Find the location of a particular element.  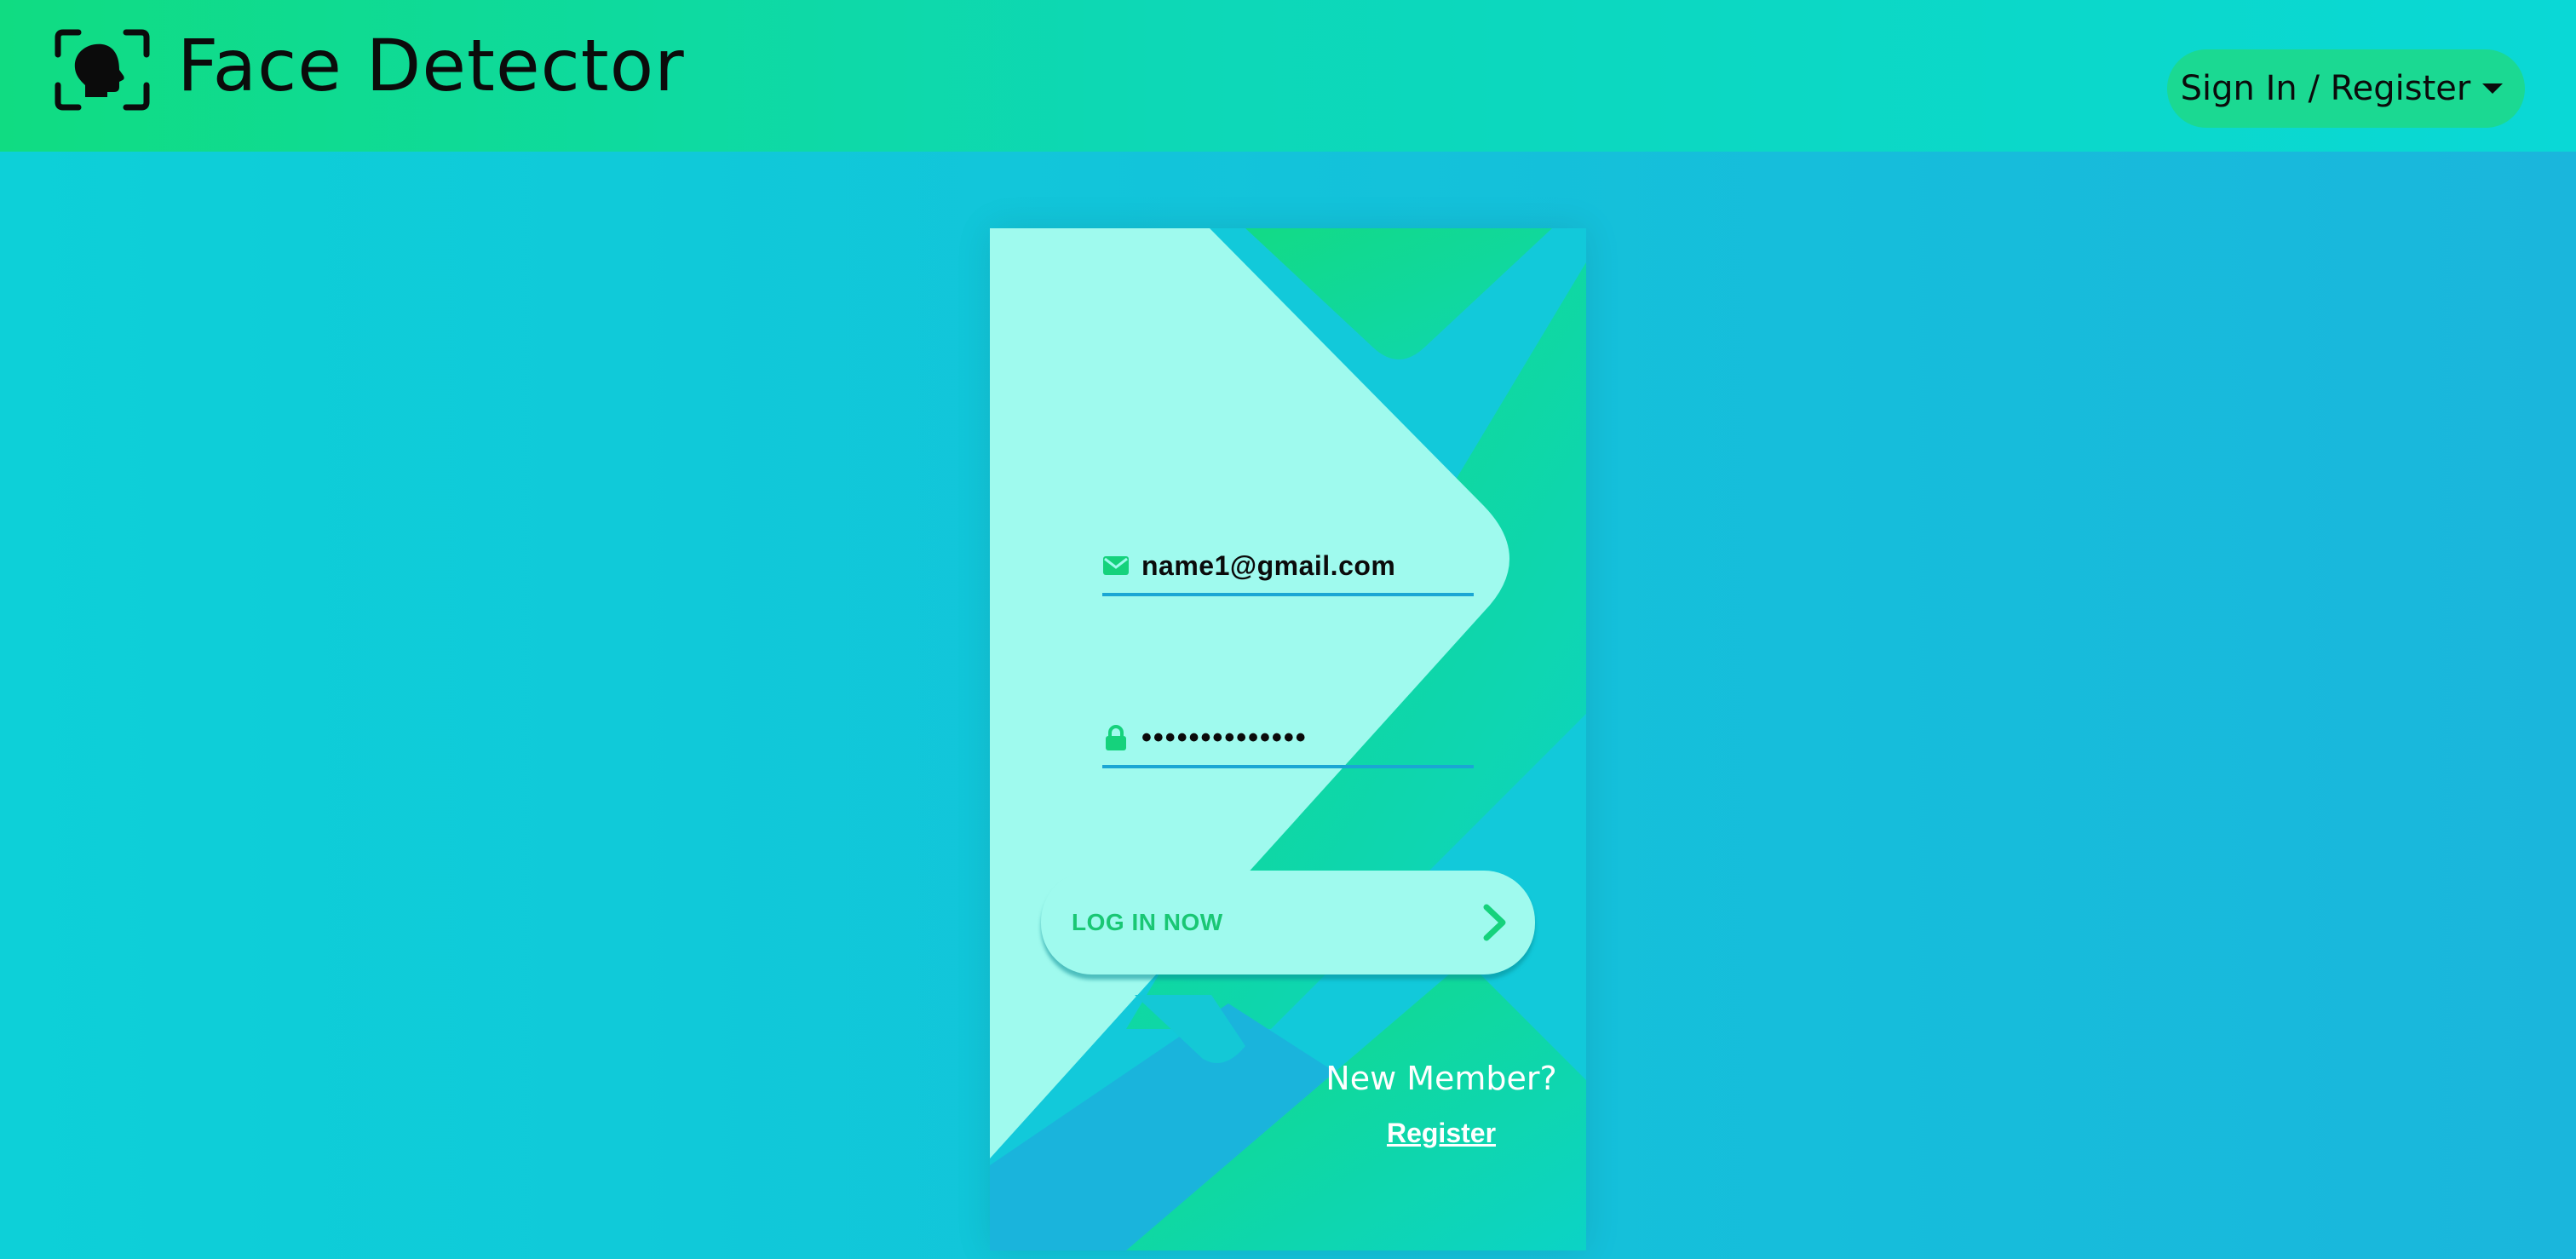

caret-down-icon is located at coordinates (2493, 88).